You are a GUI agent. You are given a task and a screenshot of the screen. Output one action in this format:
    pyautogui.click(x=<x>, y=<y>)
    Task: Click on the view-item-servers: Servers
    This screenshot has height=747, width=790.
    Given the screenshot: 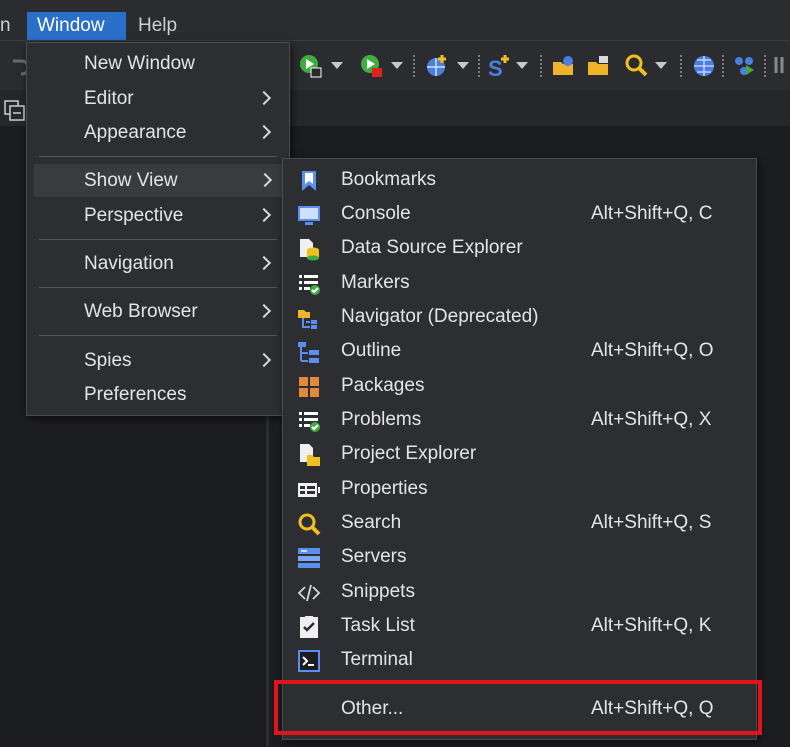 What is the action you would take?
    pyautogui.click(x=520, y=557)
    